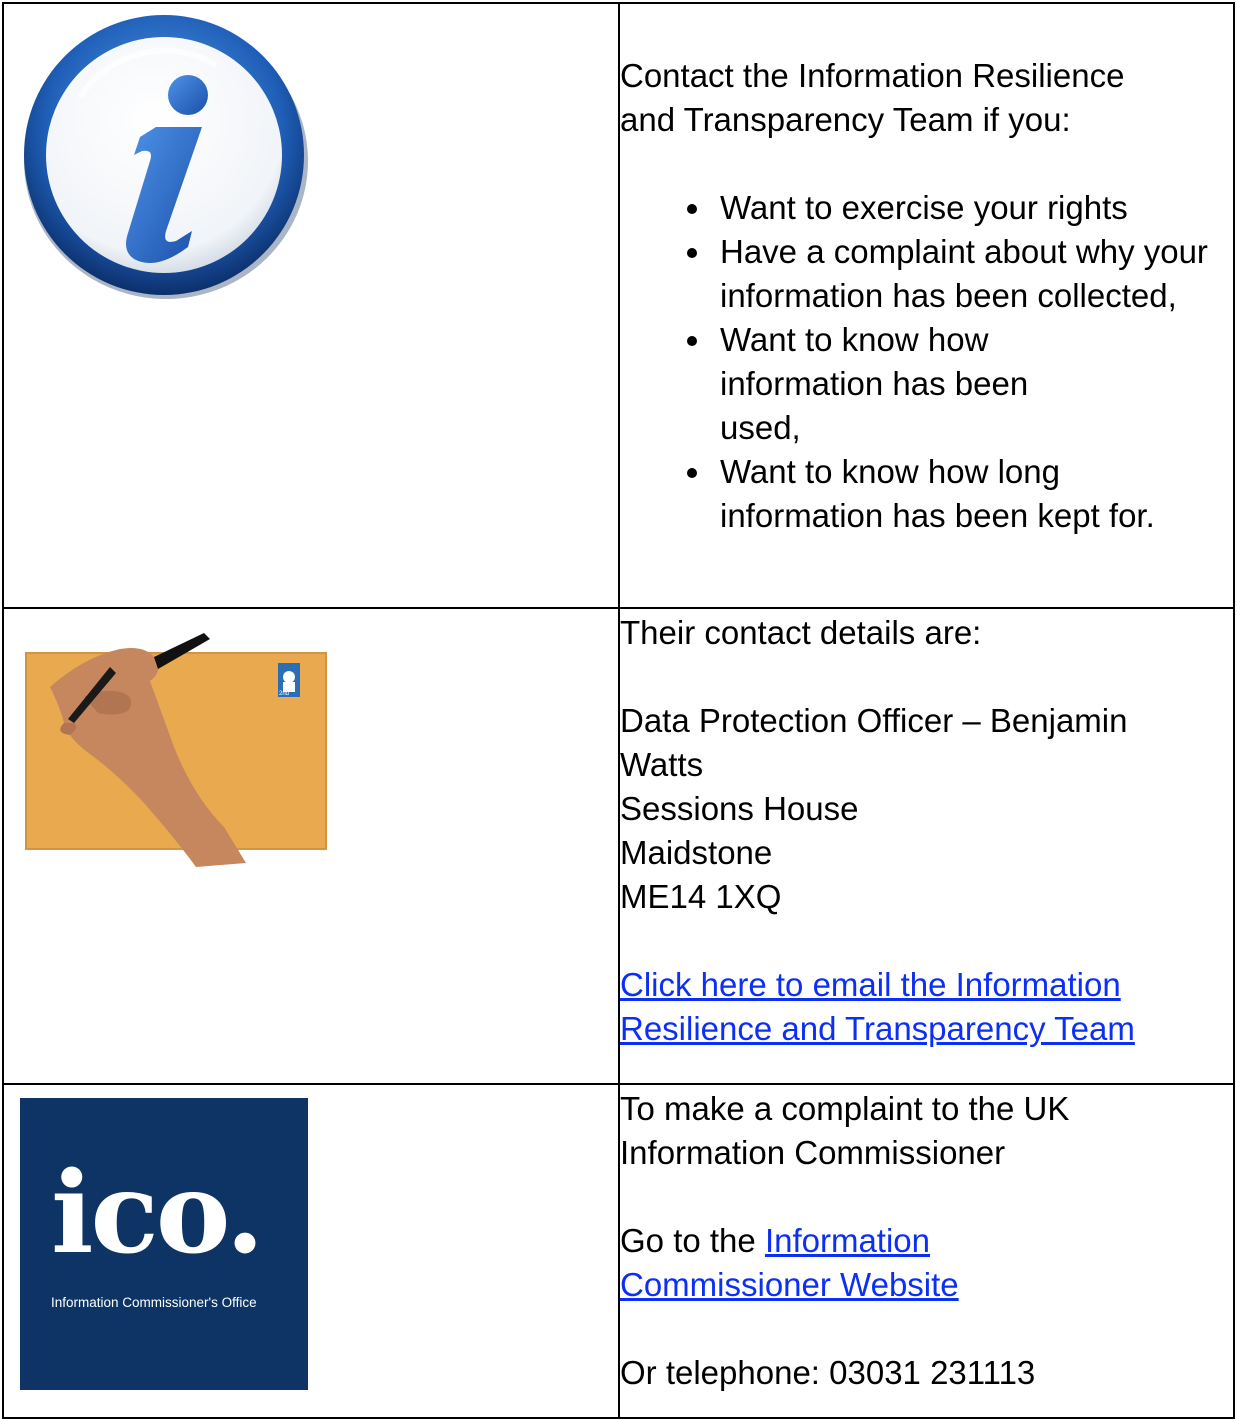 The width and height of the screenshot is (1237, 1419). I want to click on info-icon, so click(166, 157).